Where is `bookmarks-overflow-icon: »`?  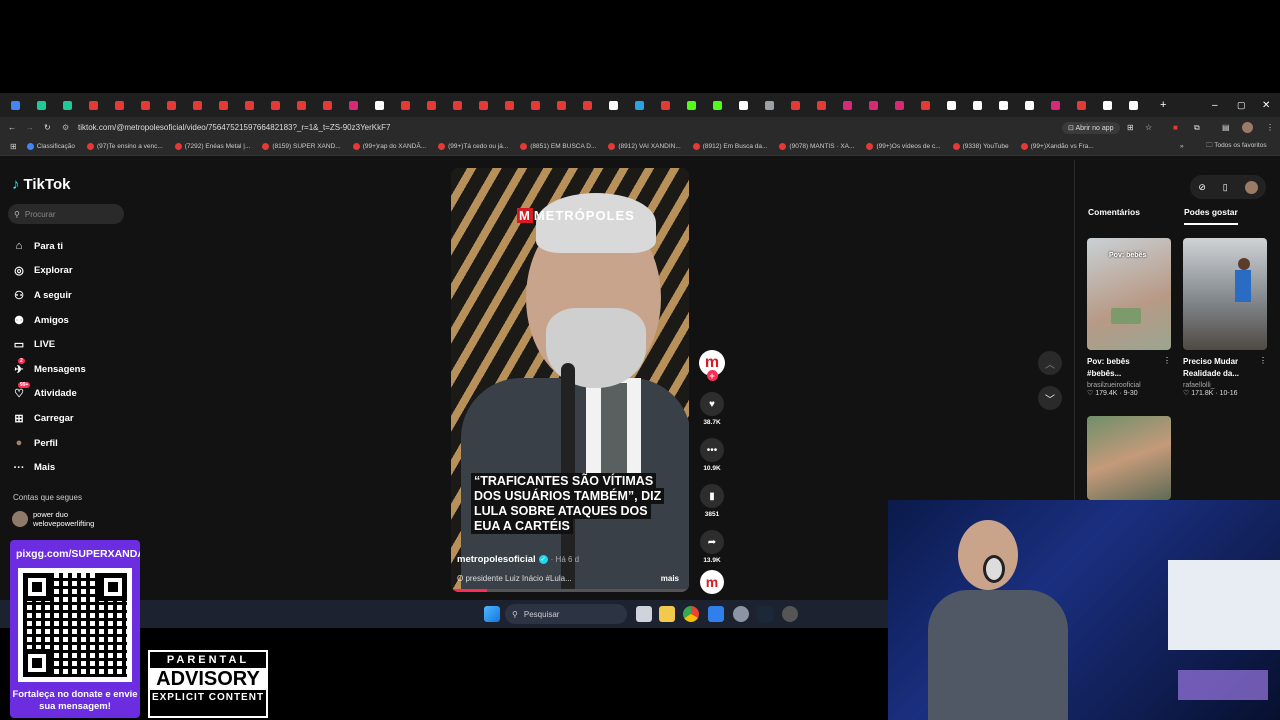
bookmarks-overflow-icon: » is located at coordinates (1182, 146).